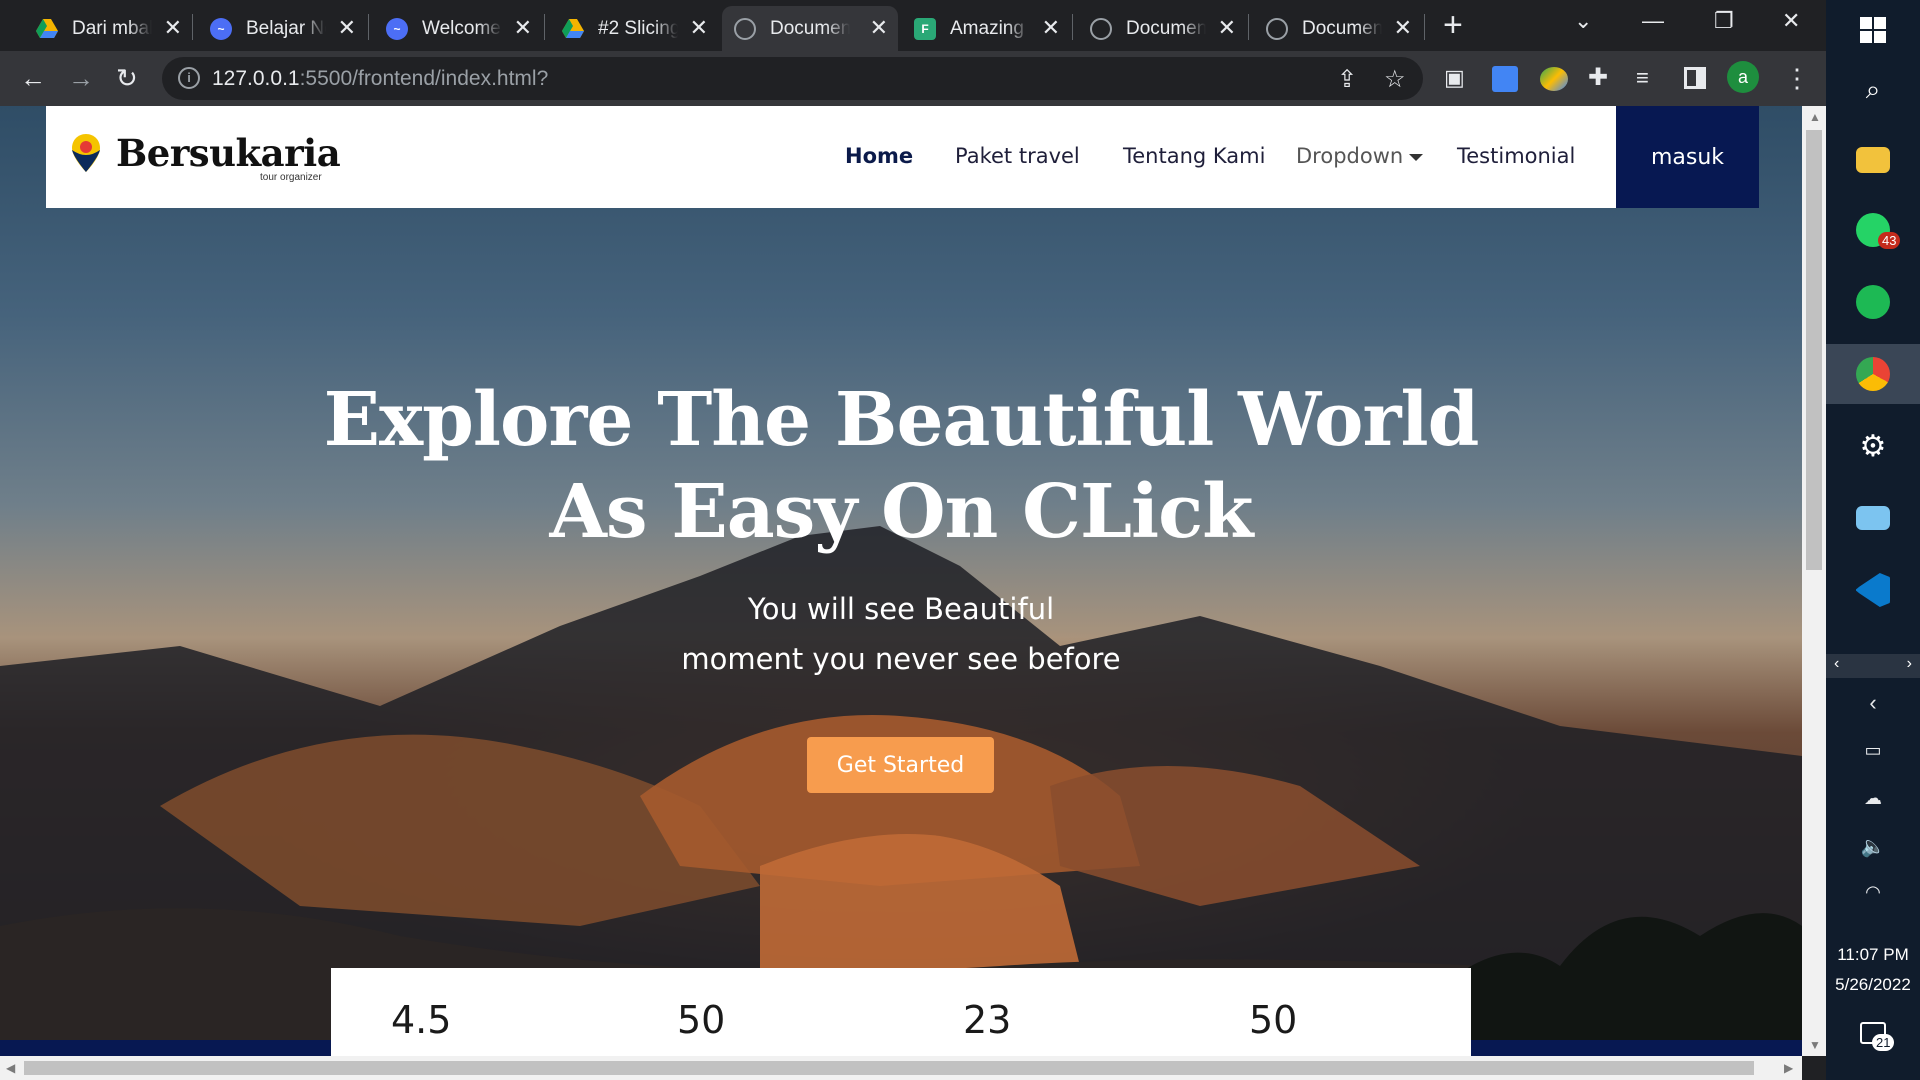 The height and width of the screenshot is (1080, 1920). Describe the element at coordinates (1836, 664) in the screenshot. I see `chevron-left-icon: ‹` at that location.